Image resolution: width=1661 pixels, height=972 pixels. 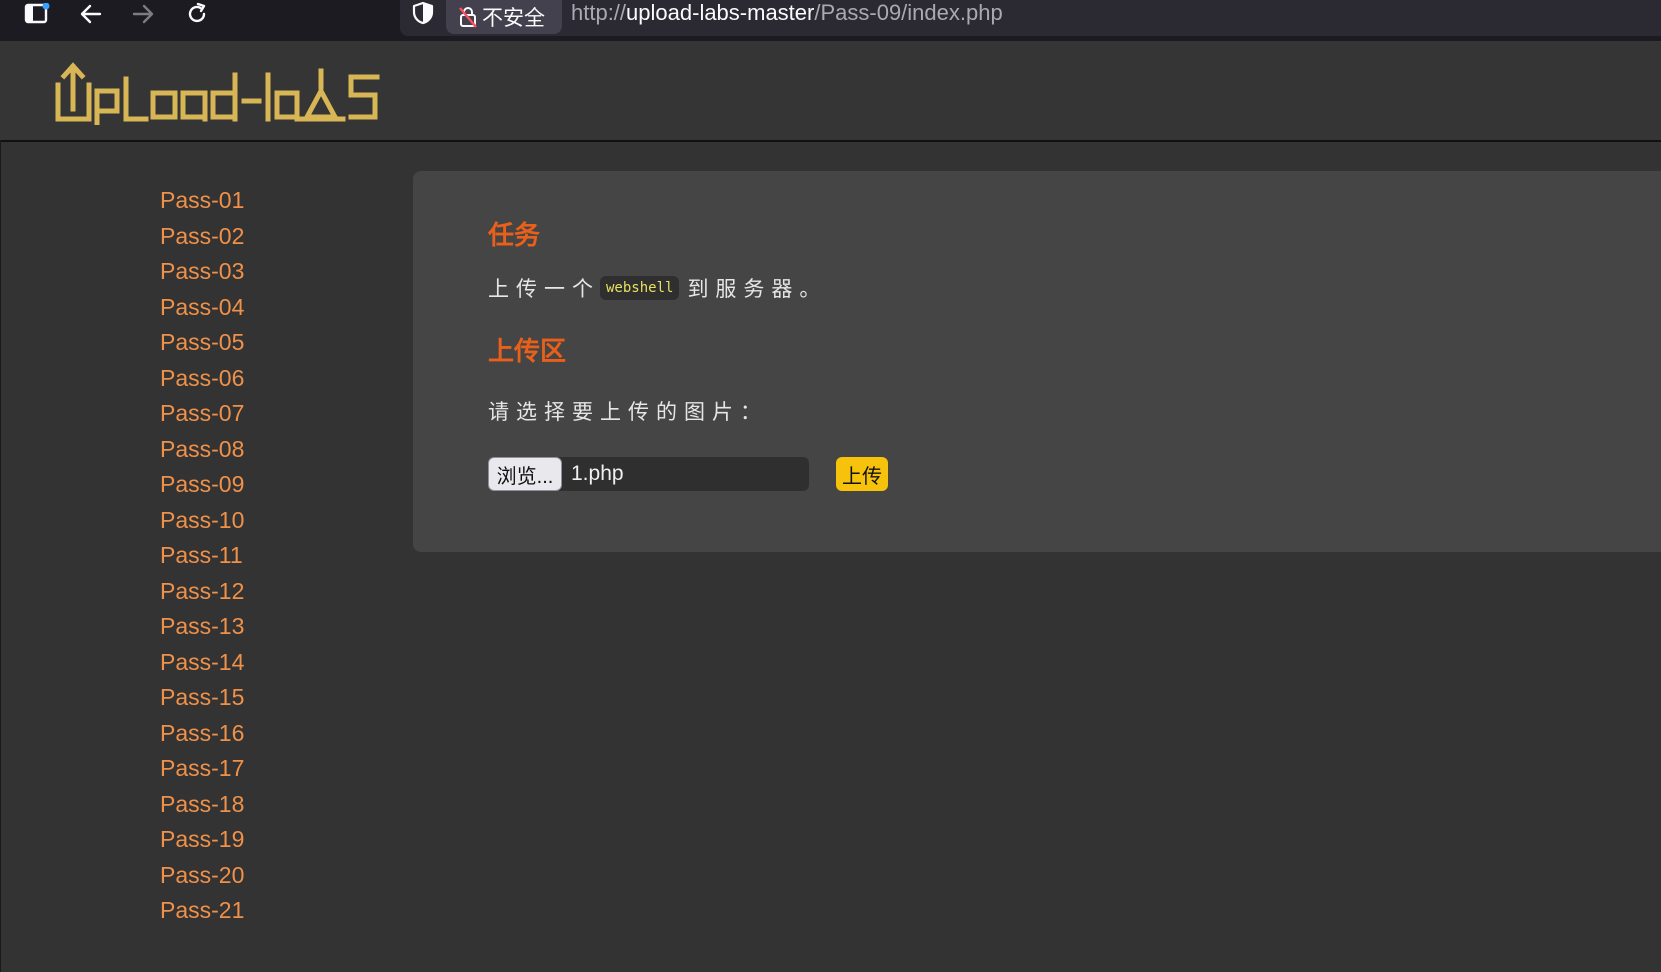 I want to click on sidebar-item-pass-09: Pass-09, so click(x=240, y=485).